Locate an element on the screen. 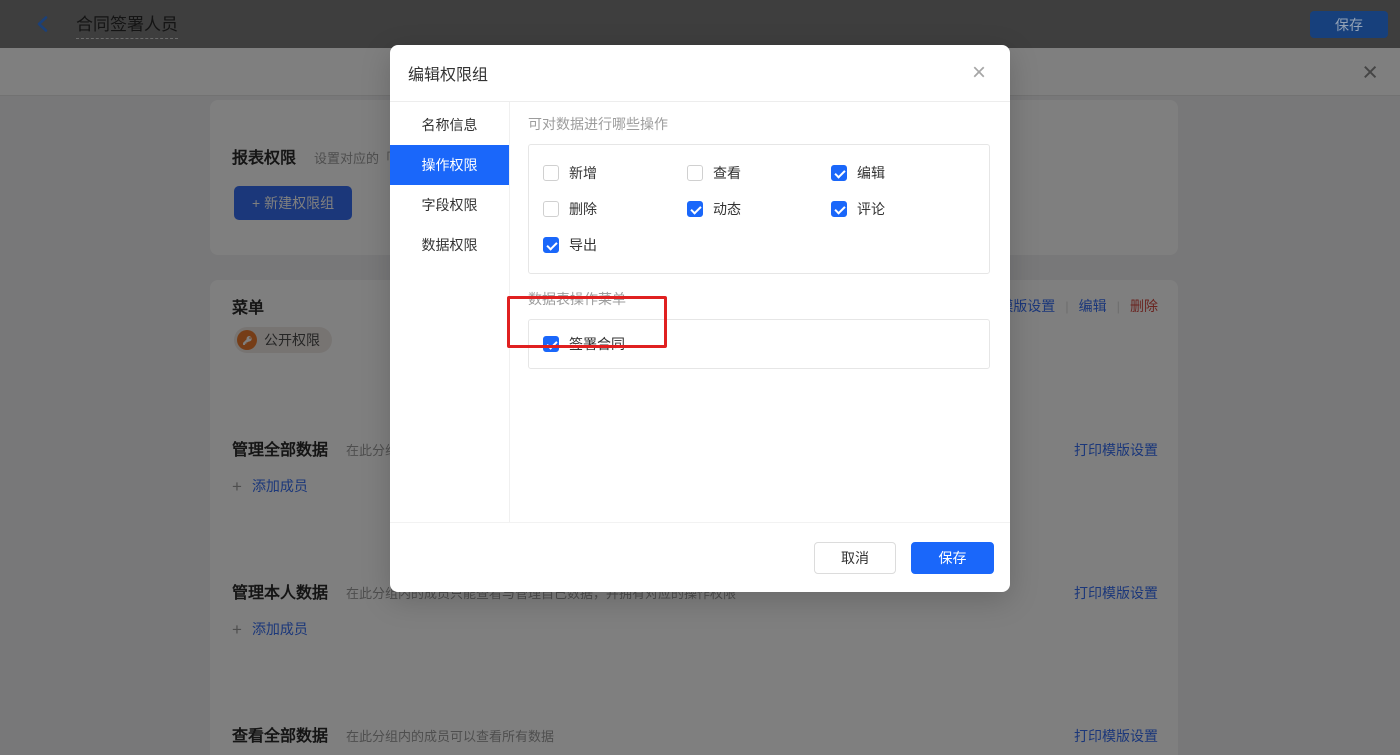  op-checkbox-label-2: 编辑 is located at coordinates (871, 173).